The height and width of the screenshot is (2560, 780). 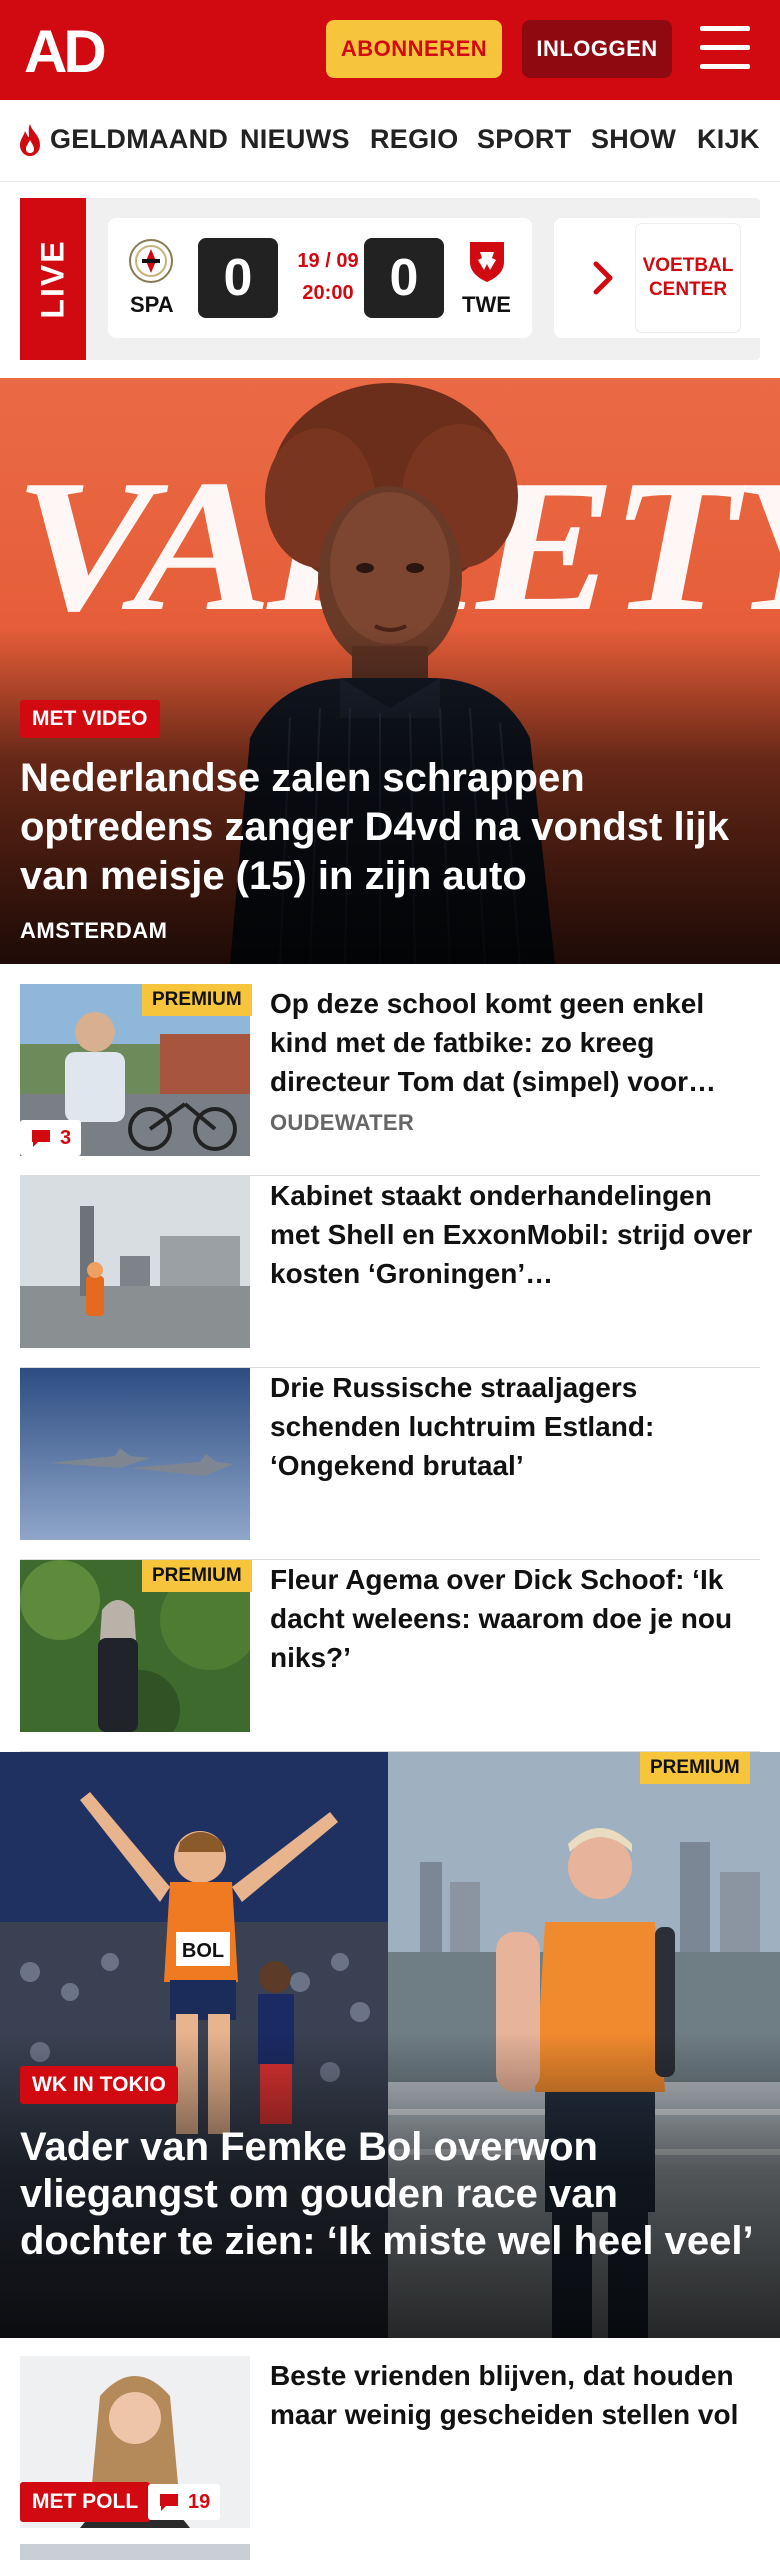 What do you see at coordinates (30, 140) in the screenshot?
I see `flame-icon` at bounding box center [30, 140].